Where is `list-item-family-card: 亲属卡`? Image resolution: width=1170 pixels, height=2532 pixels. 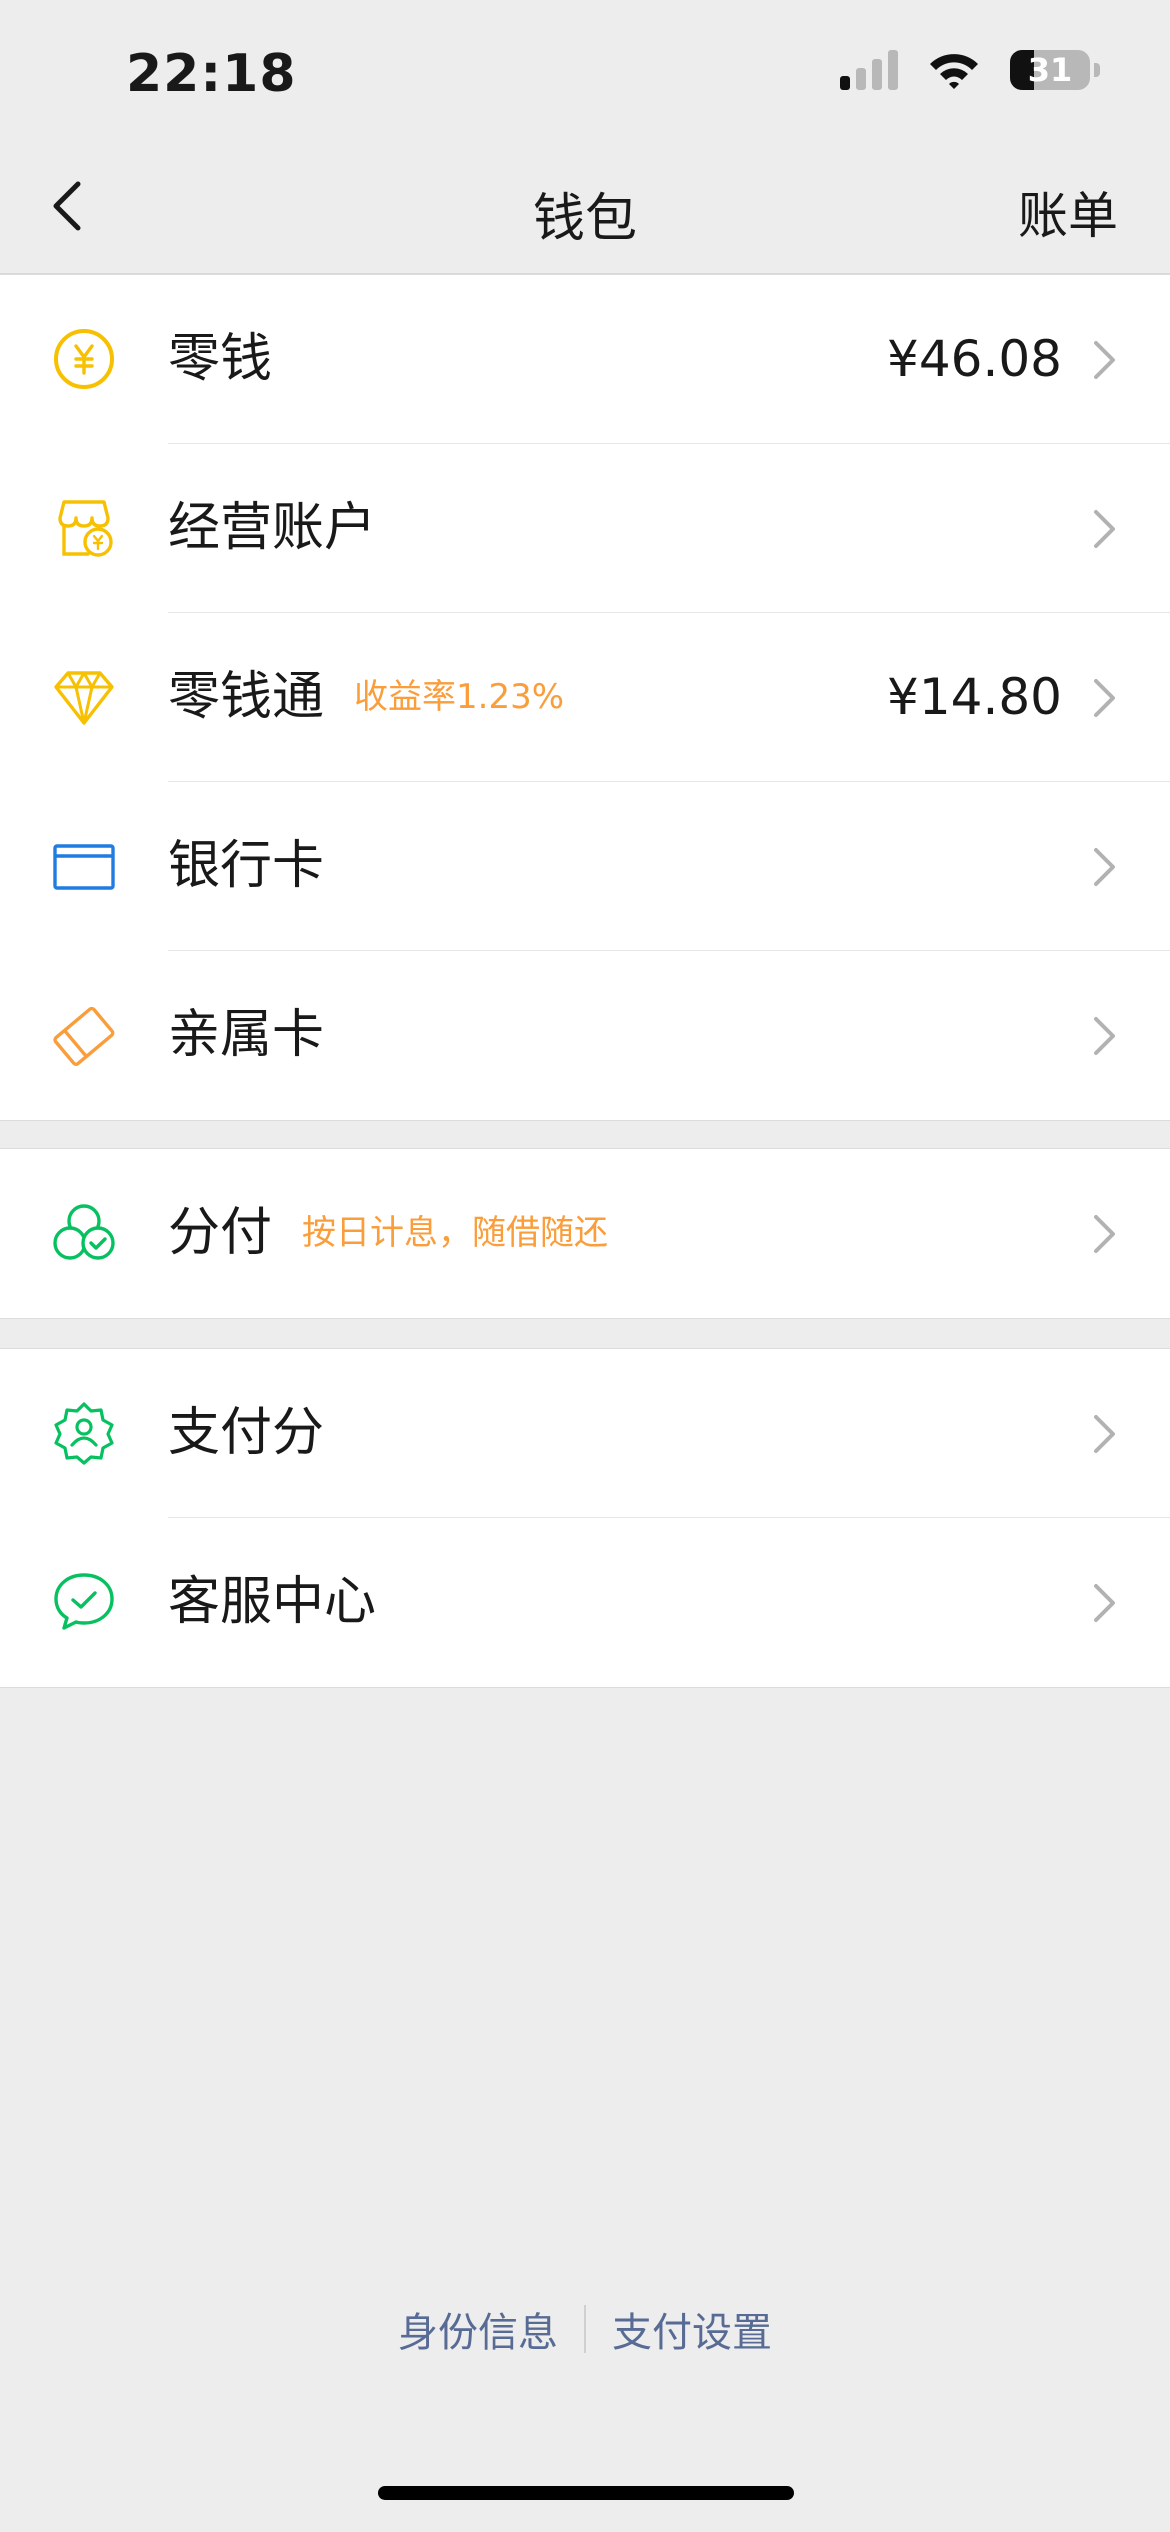
list-item-family-card: 亲属卡 is located at coordinates (585, 1035).